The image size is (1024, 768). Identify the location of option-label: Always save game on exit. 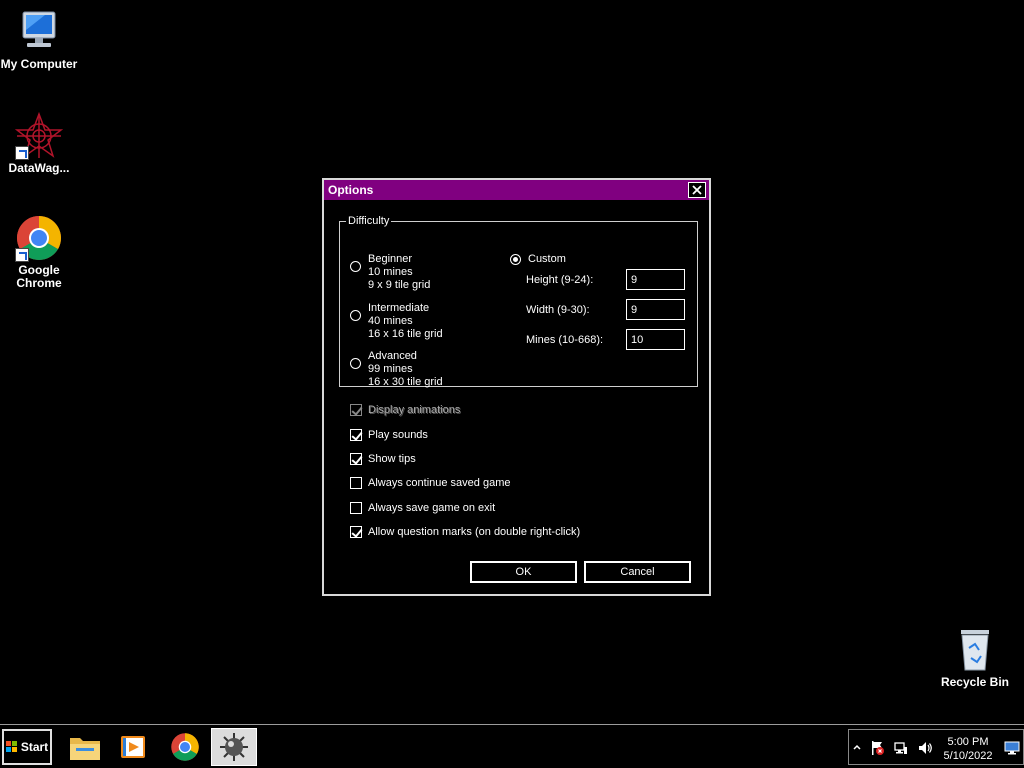
(432, 508).